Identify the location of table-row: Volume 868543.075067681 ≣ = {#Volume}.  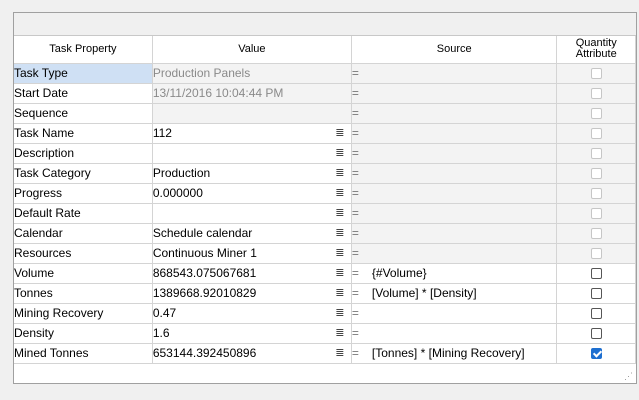
(325, 273).